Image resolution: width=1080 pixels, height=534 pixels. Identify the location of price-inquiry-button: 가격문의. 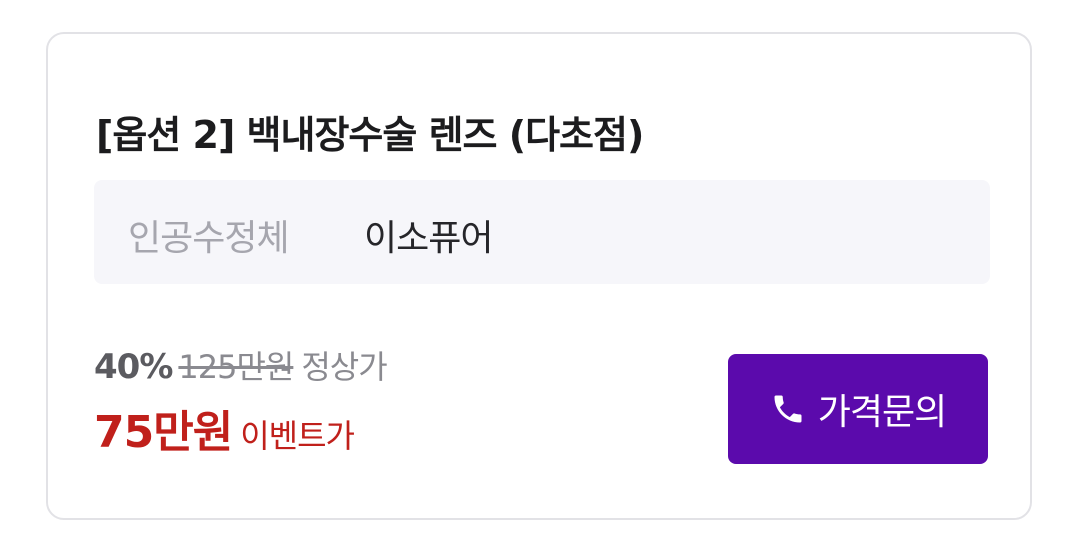
(858, 409).